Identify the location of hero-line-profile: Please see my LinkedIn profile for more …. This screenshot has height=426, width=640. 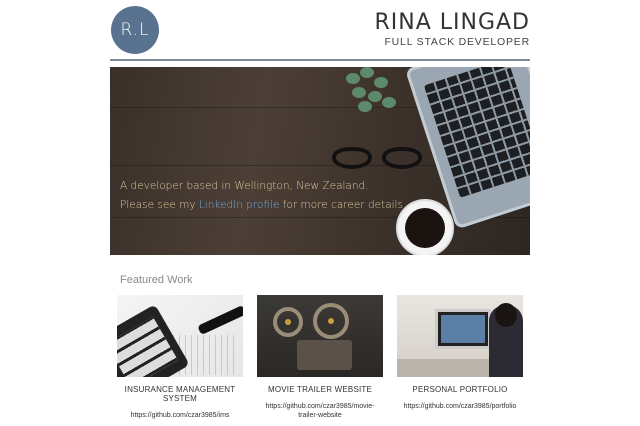
(263, 205).